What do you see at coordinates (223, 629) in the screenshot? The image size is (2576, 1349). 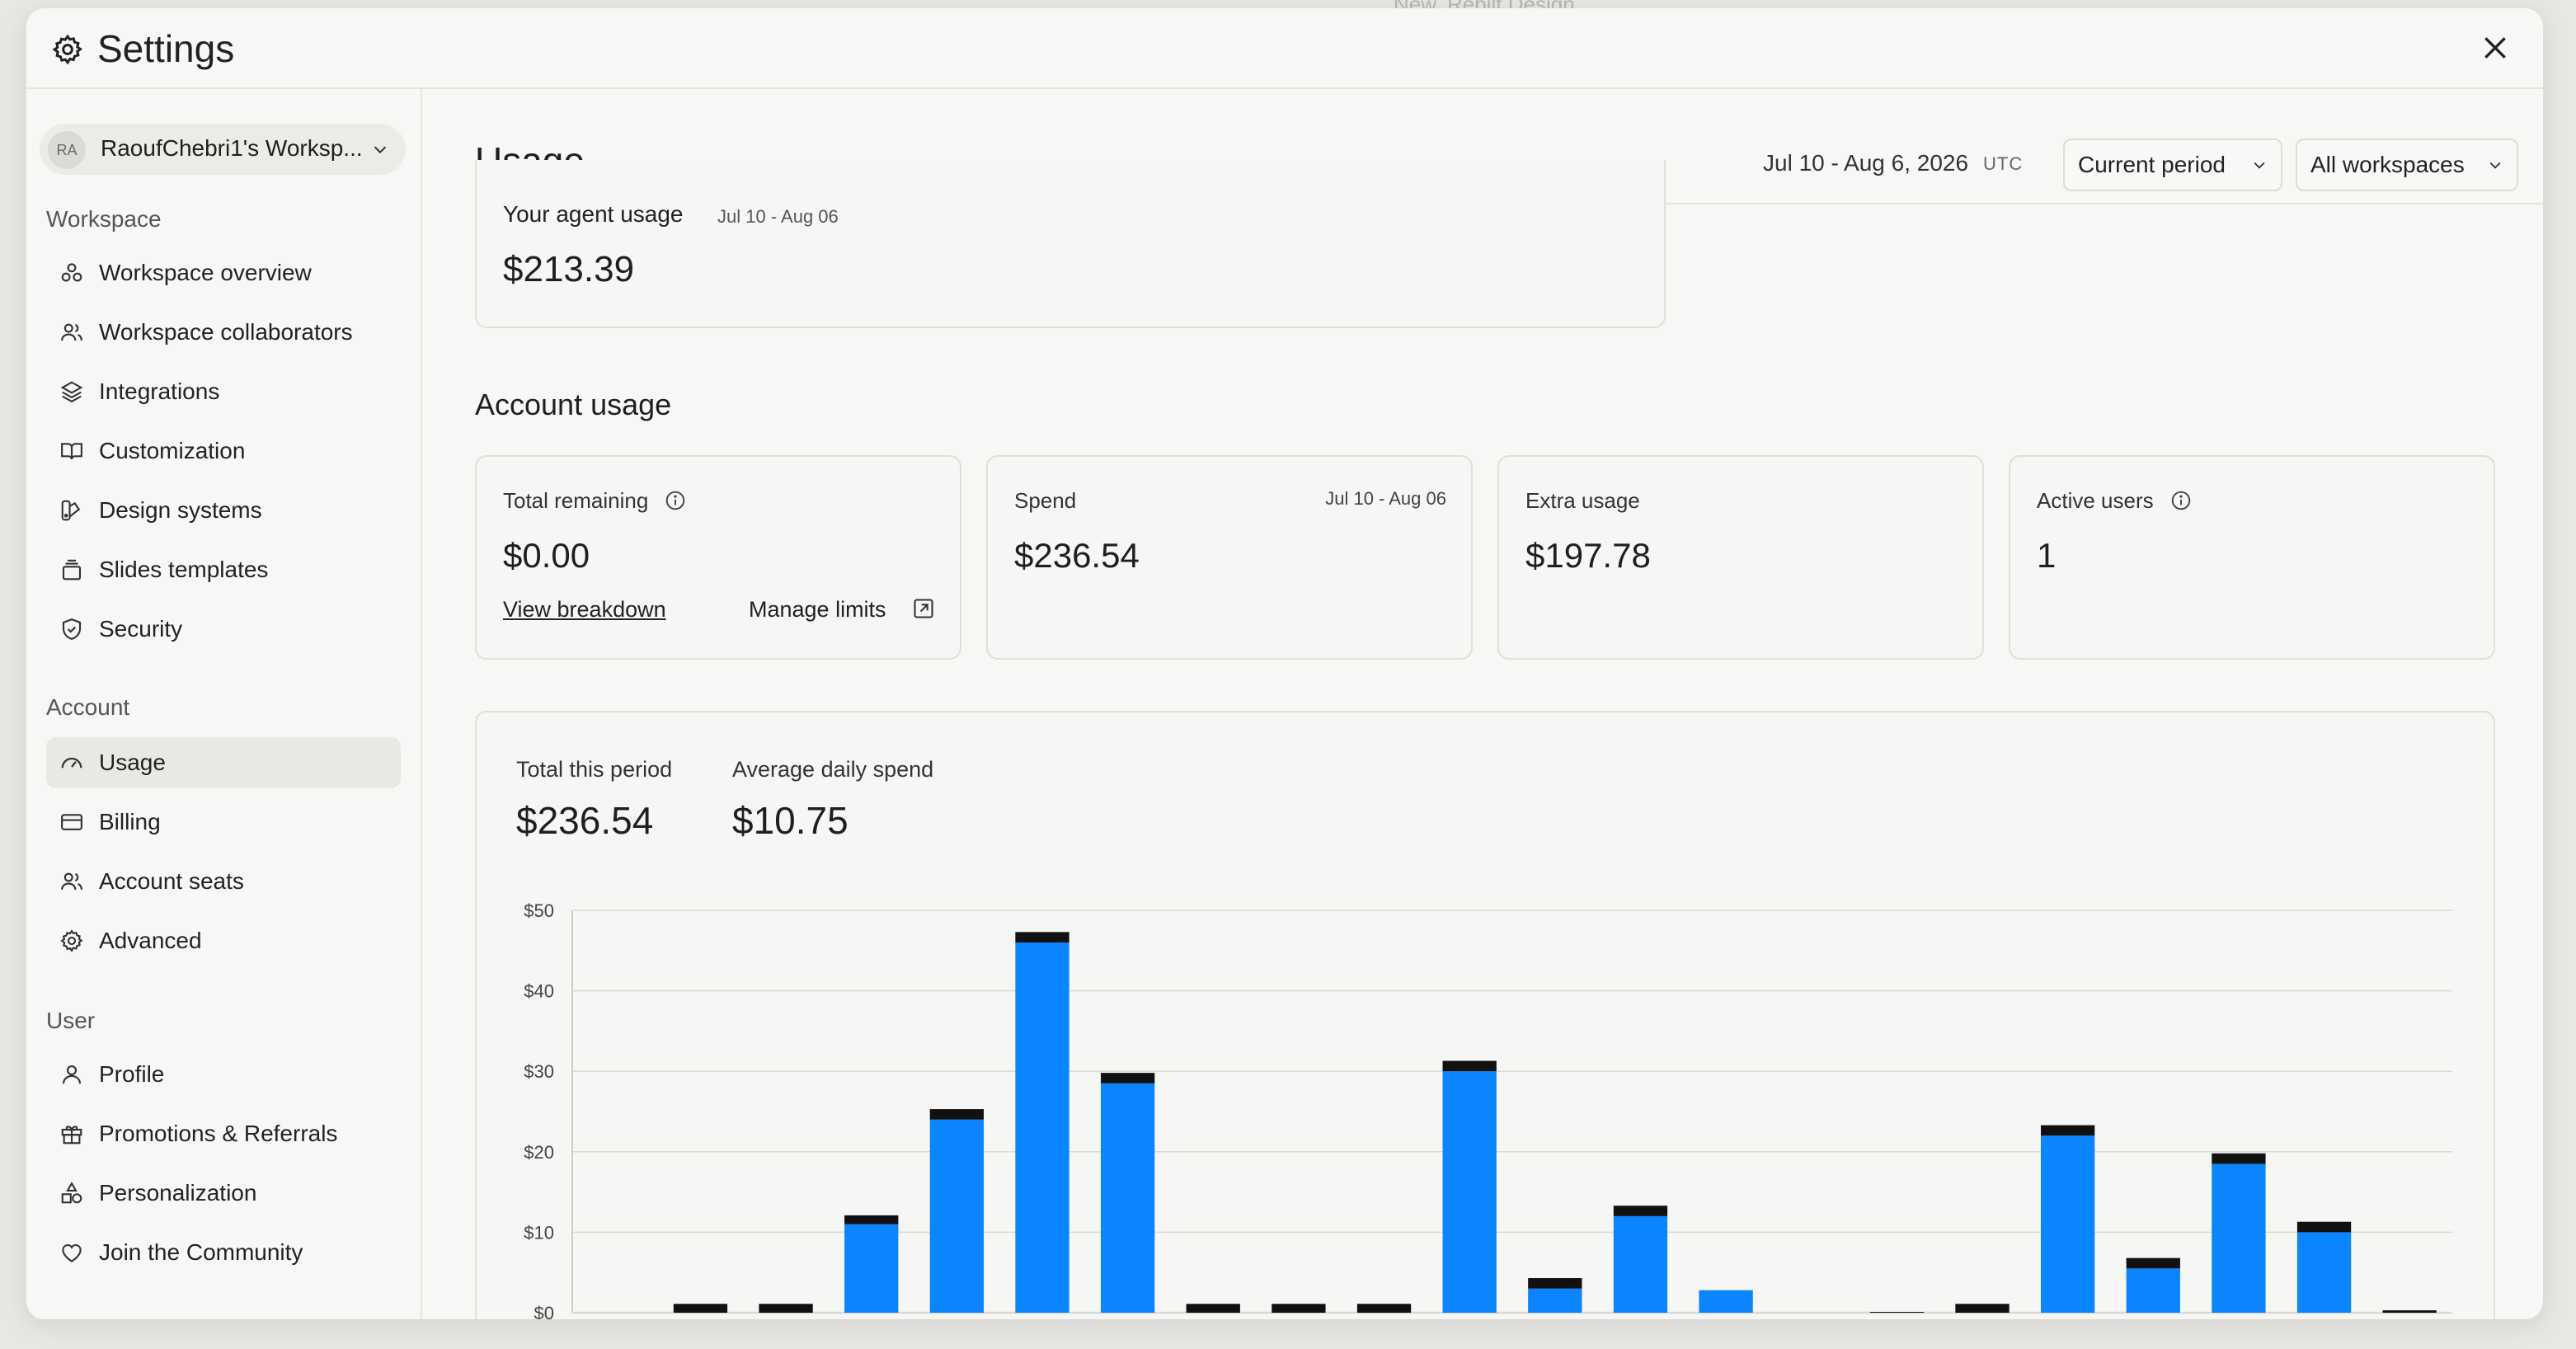 I see `sidebar-item-security: Security` at bounding box center [223, 629].